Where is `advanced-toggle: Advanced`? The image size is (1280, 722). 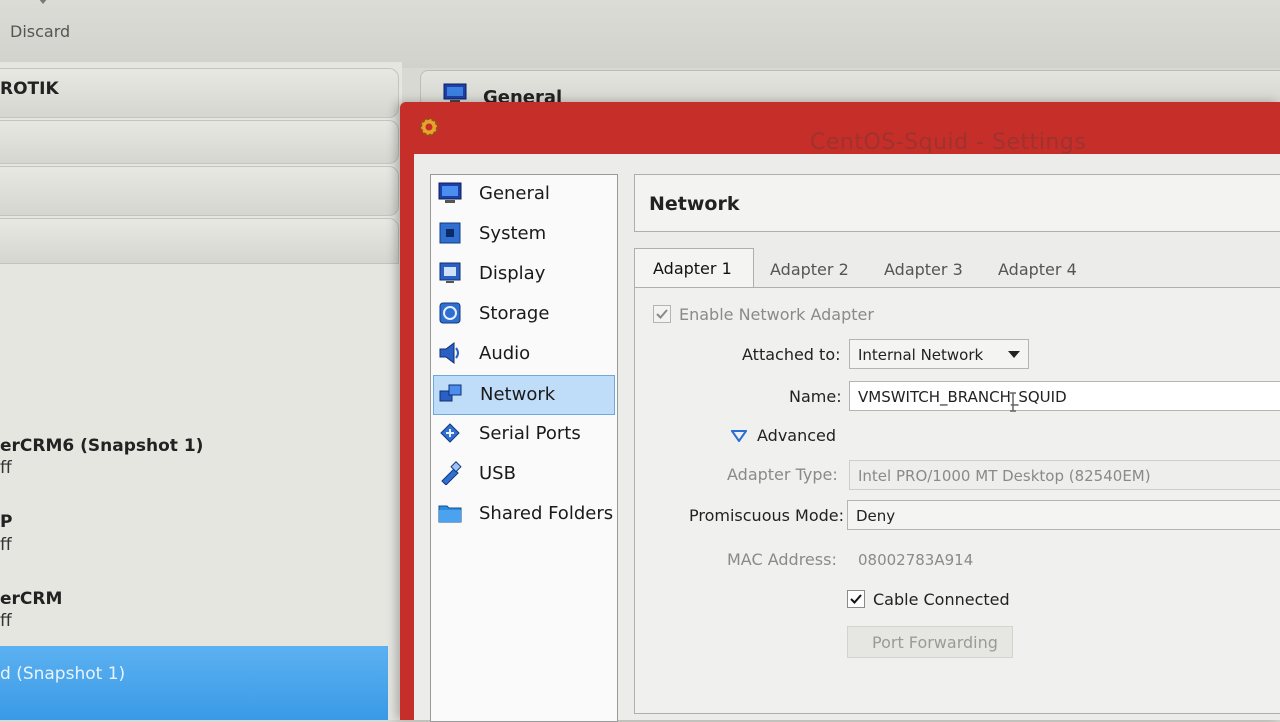
advanced-toggle: Advanced is located at coordinates (796, 435).